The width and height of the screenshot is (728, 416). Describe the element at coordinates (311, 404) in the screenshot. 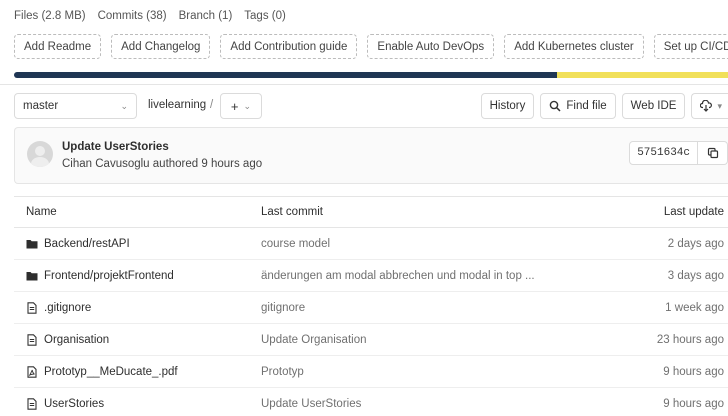

I see `last-commit-cell: Update UserStories` at that location.